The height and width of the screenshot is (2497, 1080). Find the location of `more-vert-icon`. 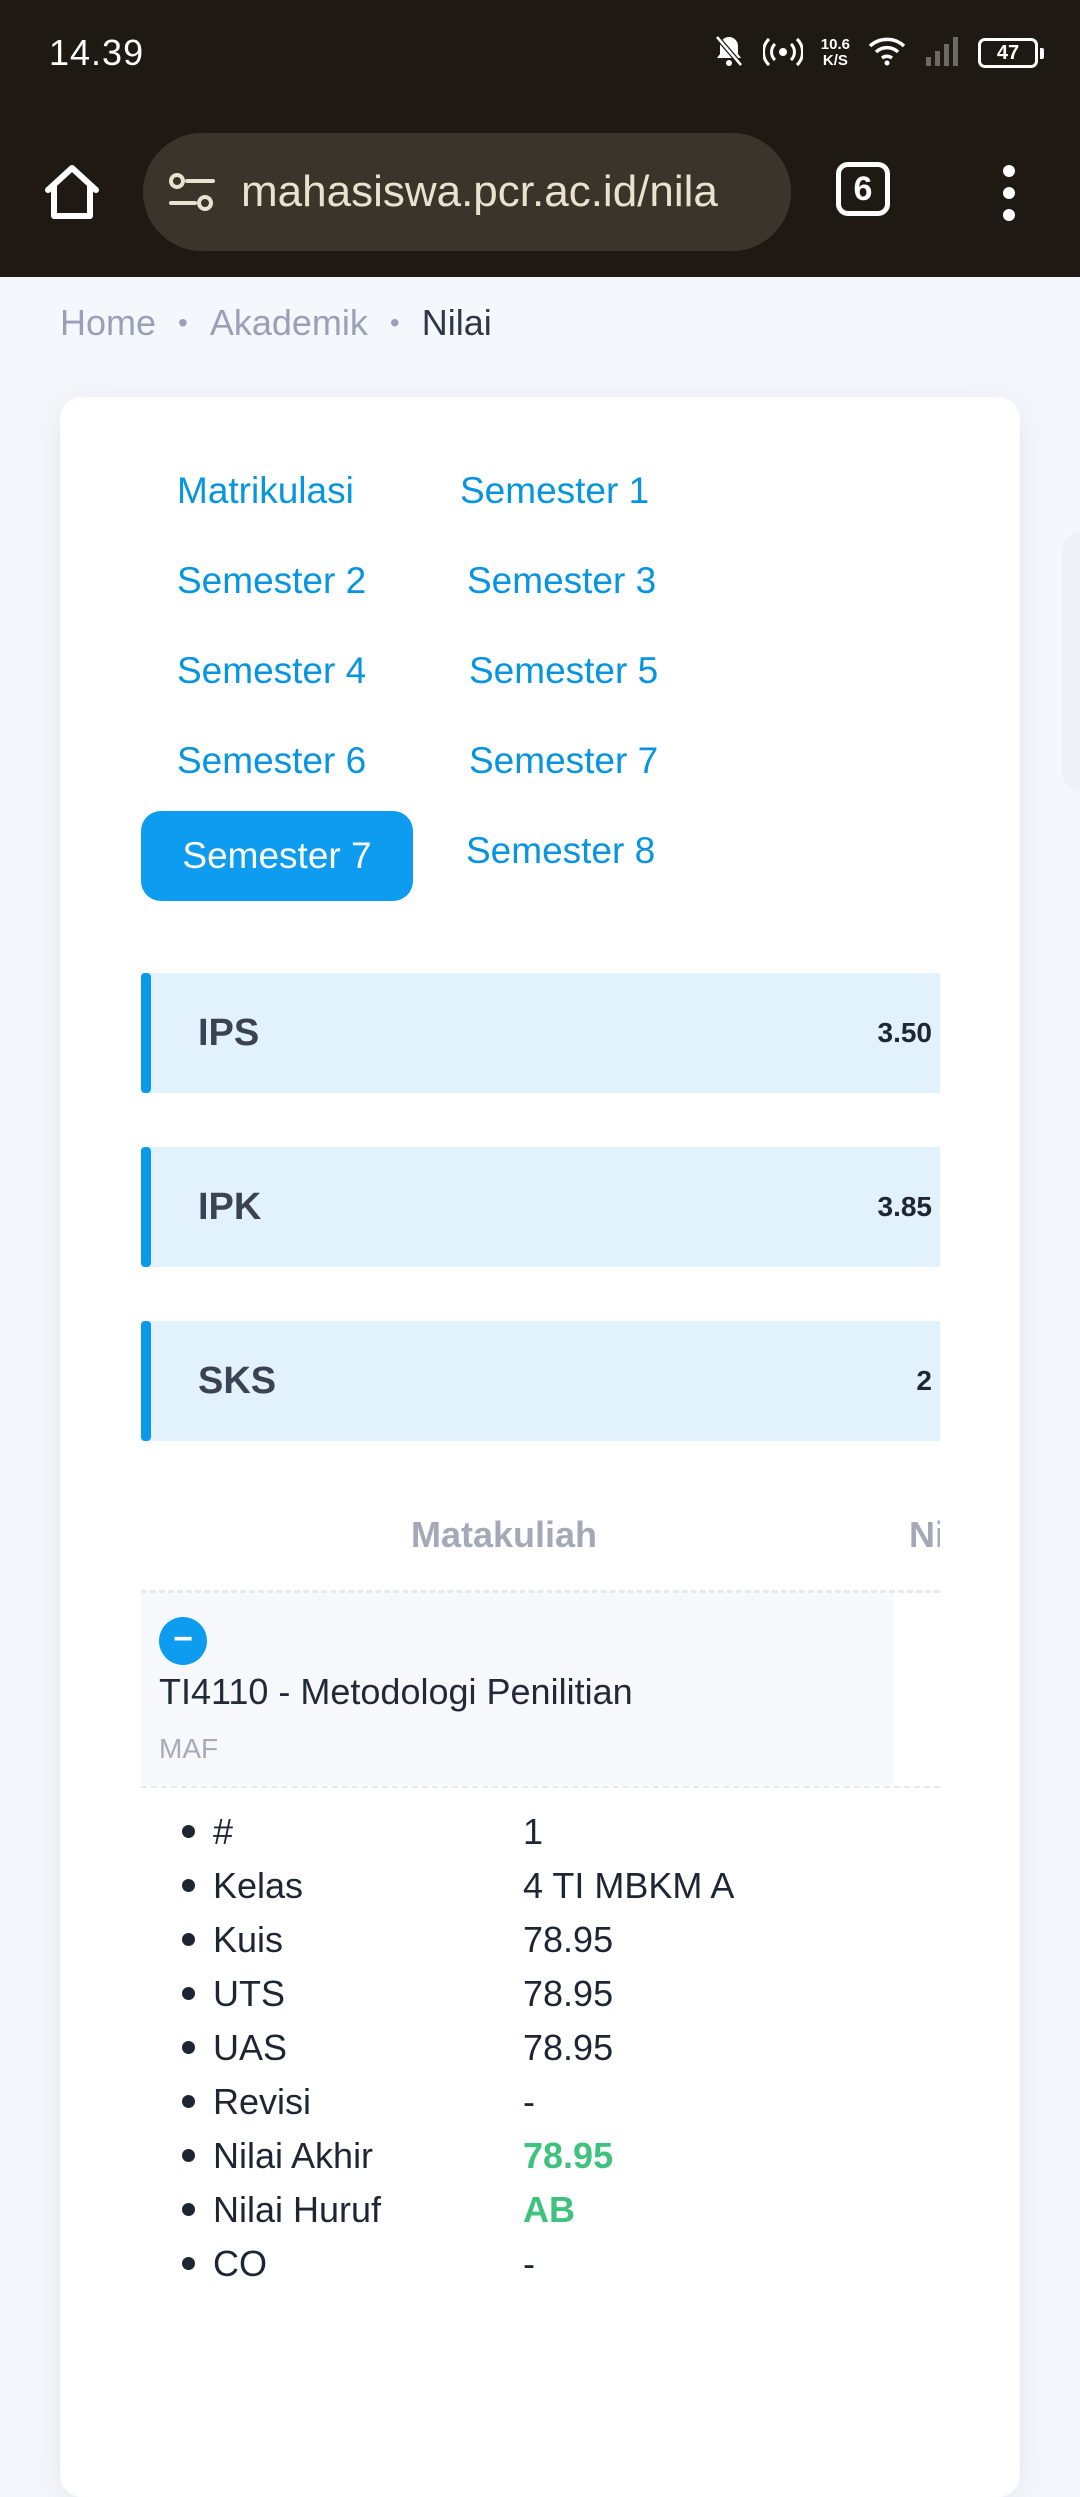

more-vert-icon is located at coordinates (1009, 193).